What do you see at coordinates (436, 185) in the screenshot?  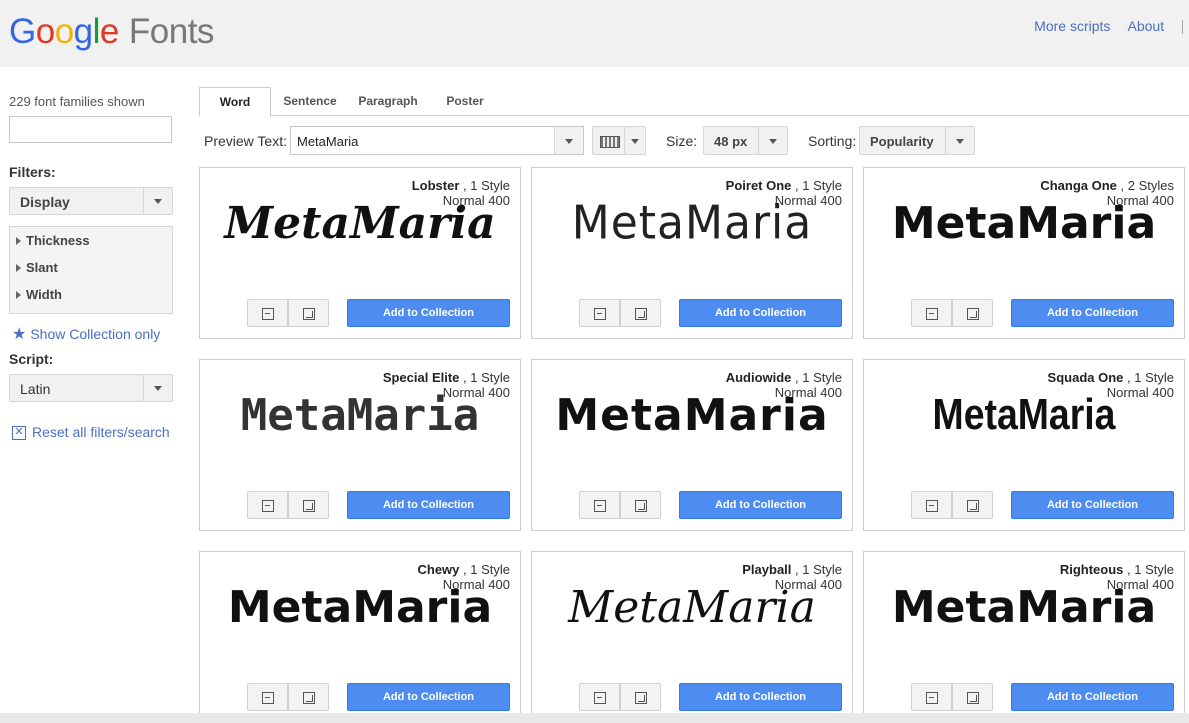 I see `font-name: Lobster` at bounding box center [436, 185].